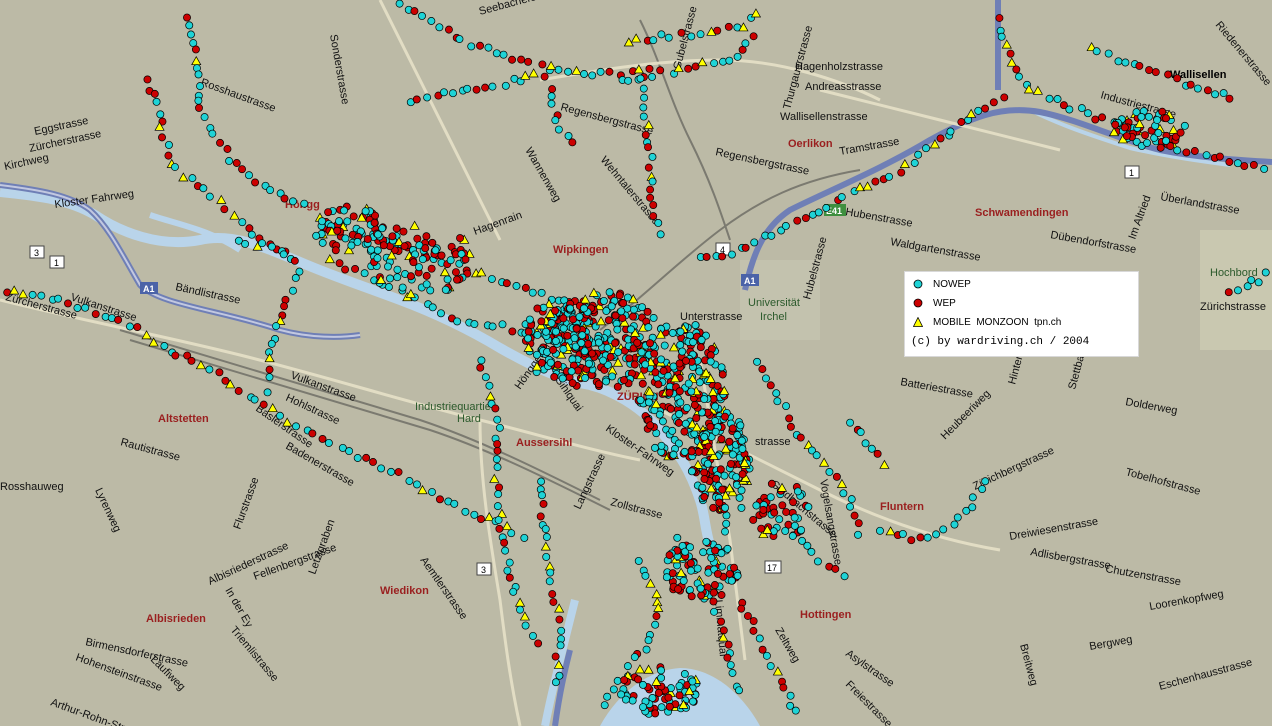 The image size is (1272, 726). What do you see at coordinates (942, 284) in the screenshot?
I see `legend-entry-nowep: NOWEP` at bounding box center [942, 284].